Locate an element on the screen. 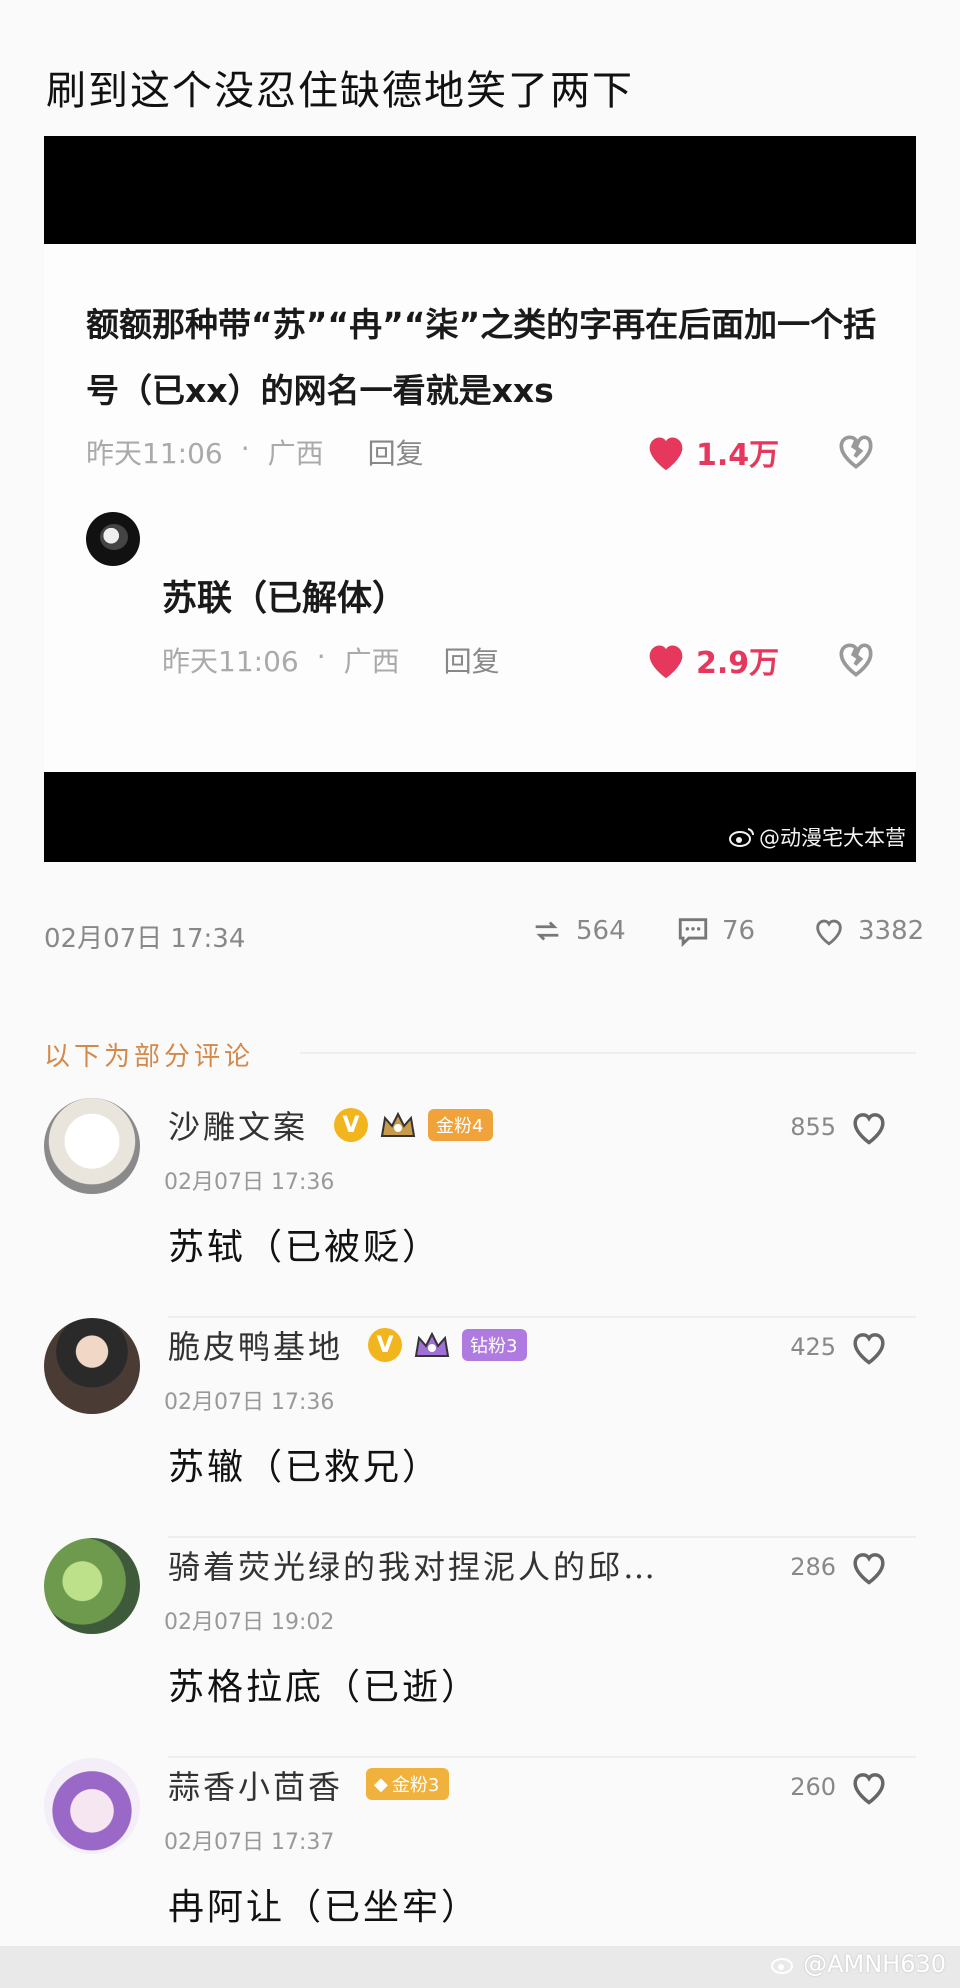 The width and height of the screenshot is (960, 1988). comment-item: 脆皮鸭基地 V 钻粉3 02月07日 17:36 苏辙（已救兄） 425 is located at coordinates (480, 1428).